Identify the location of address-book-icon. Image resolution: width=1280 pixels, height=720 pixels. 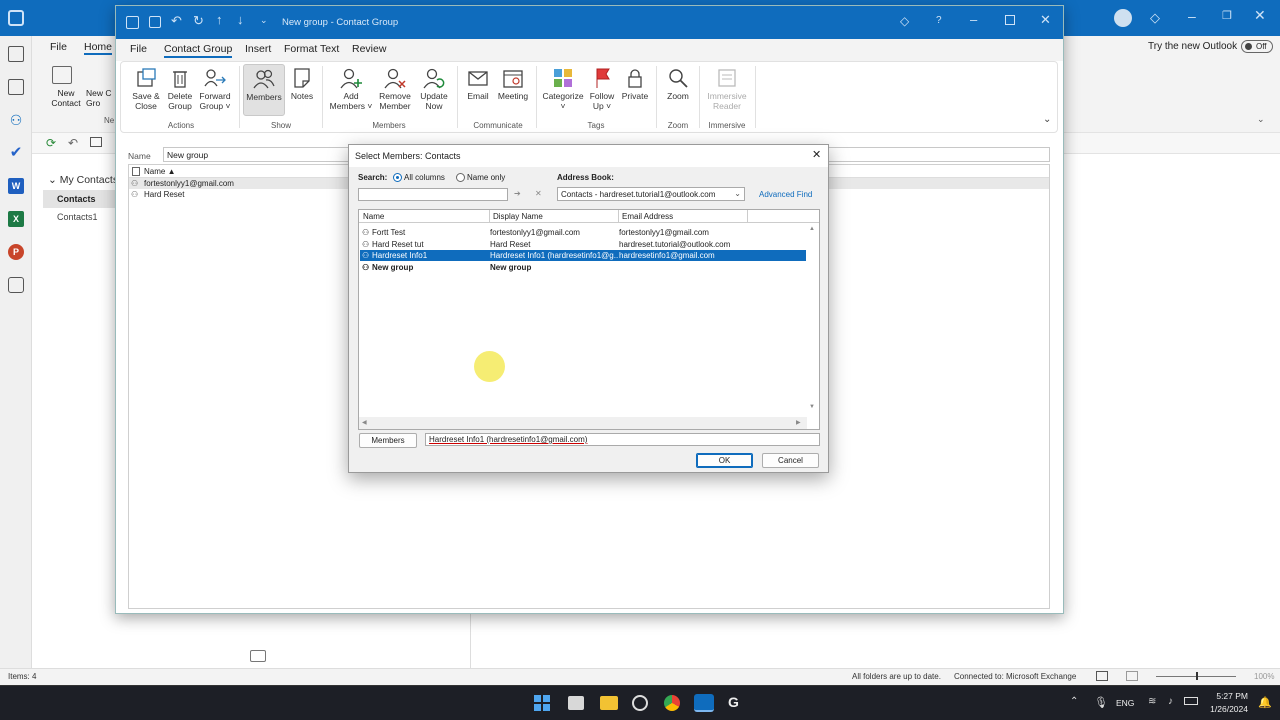
(96, 142).